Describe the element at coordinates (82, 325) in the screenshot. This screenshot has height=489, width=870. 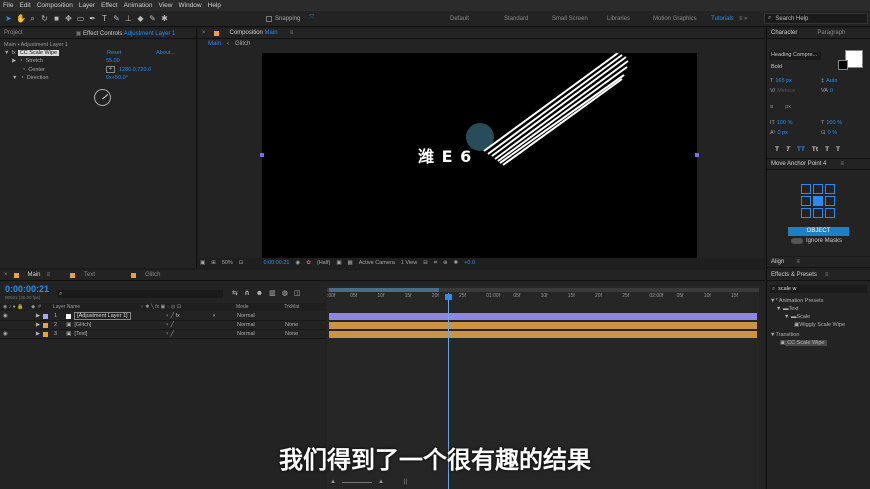
I see `layer-name: [Glitch]` at that location.